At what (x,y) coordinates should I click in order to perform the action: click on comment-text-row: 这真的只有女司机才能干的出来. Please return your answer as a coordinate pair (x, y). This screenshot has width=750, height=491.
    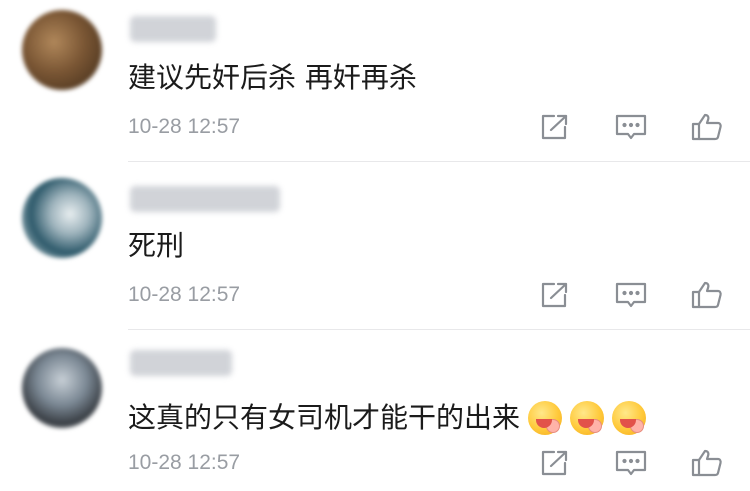
    Looking at the image, I should click on (387, 418).